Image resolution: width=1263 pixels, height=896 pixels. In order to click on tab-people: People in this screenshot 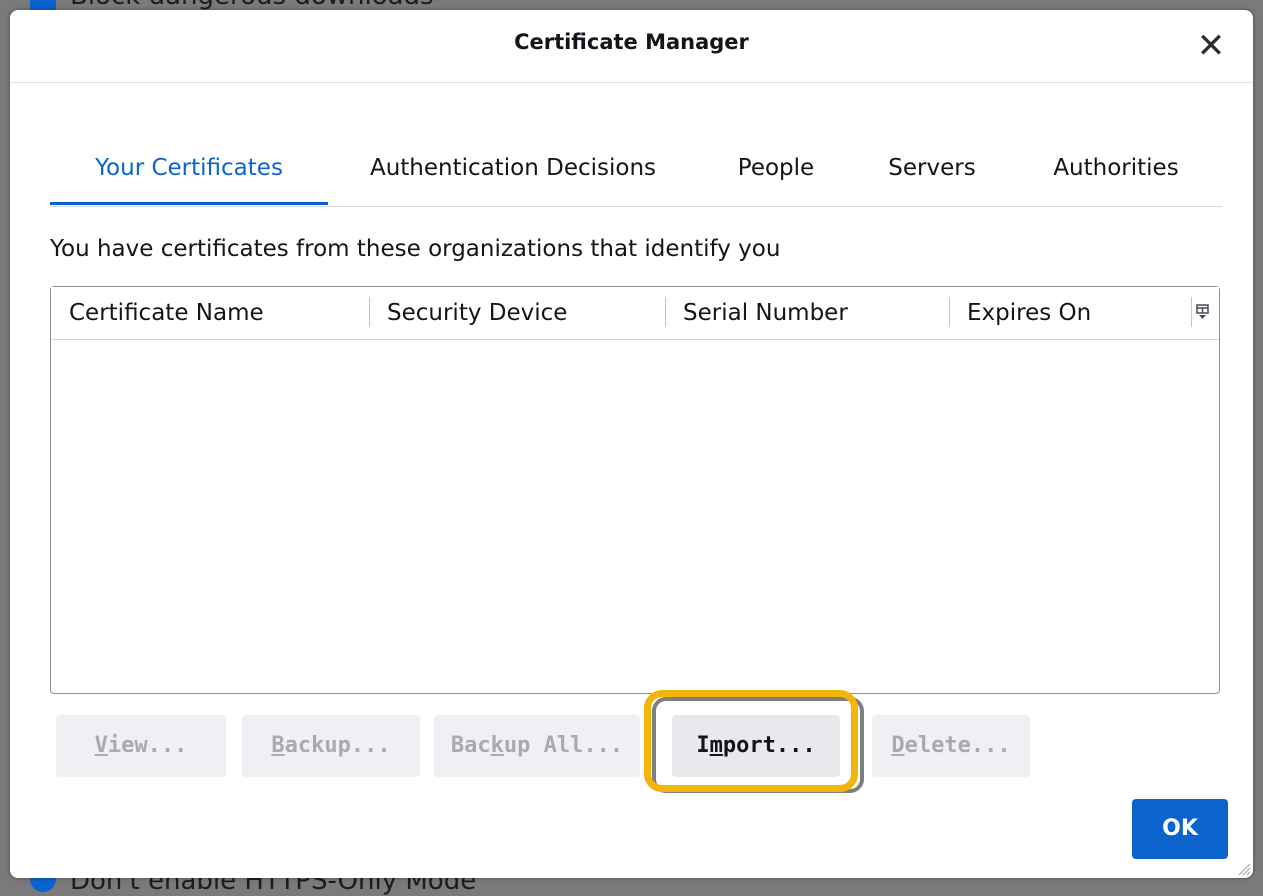, I will do `click(776, 176)`.